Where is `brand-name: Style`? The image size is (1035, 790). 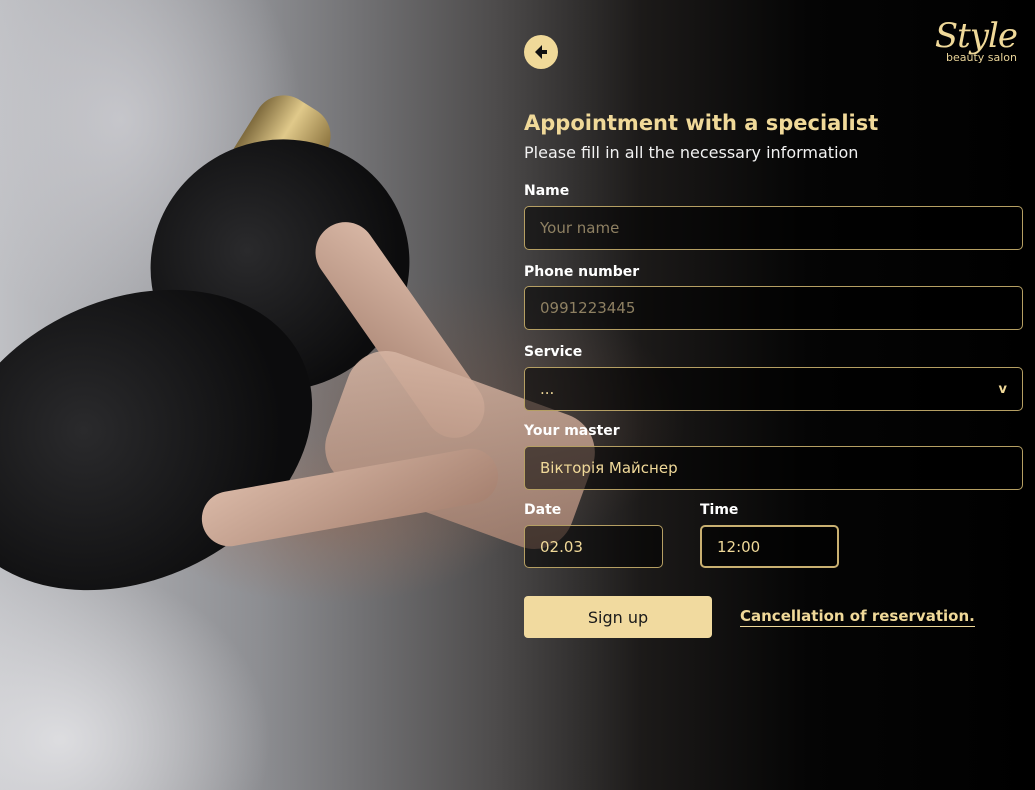 brand-name: Style is located at coordinates (976, 36).